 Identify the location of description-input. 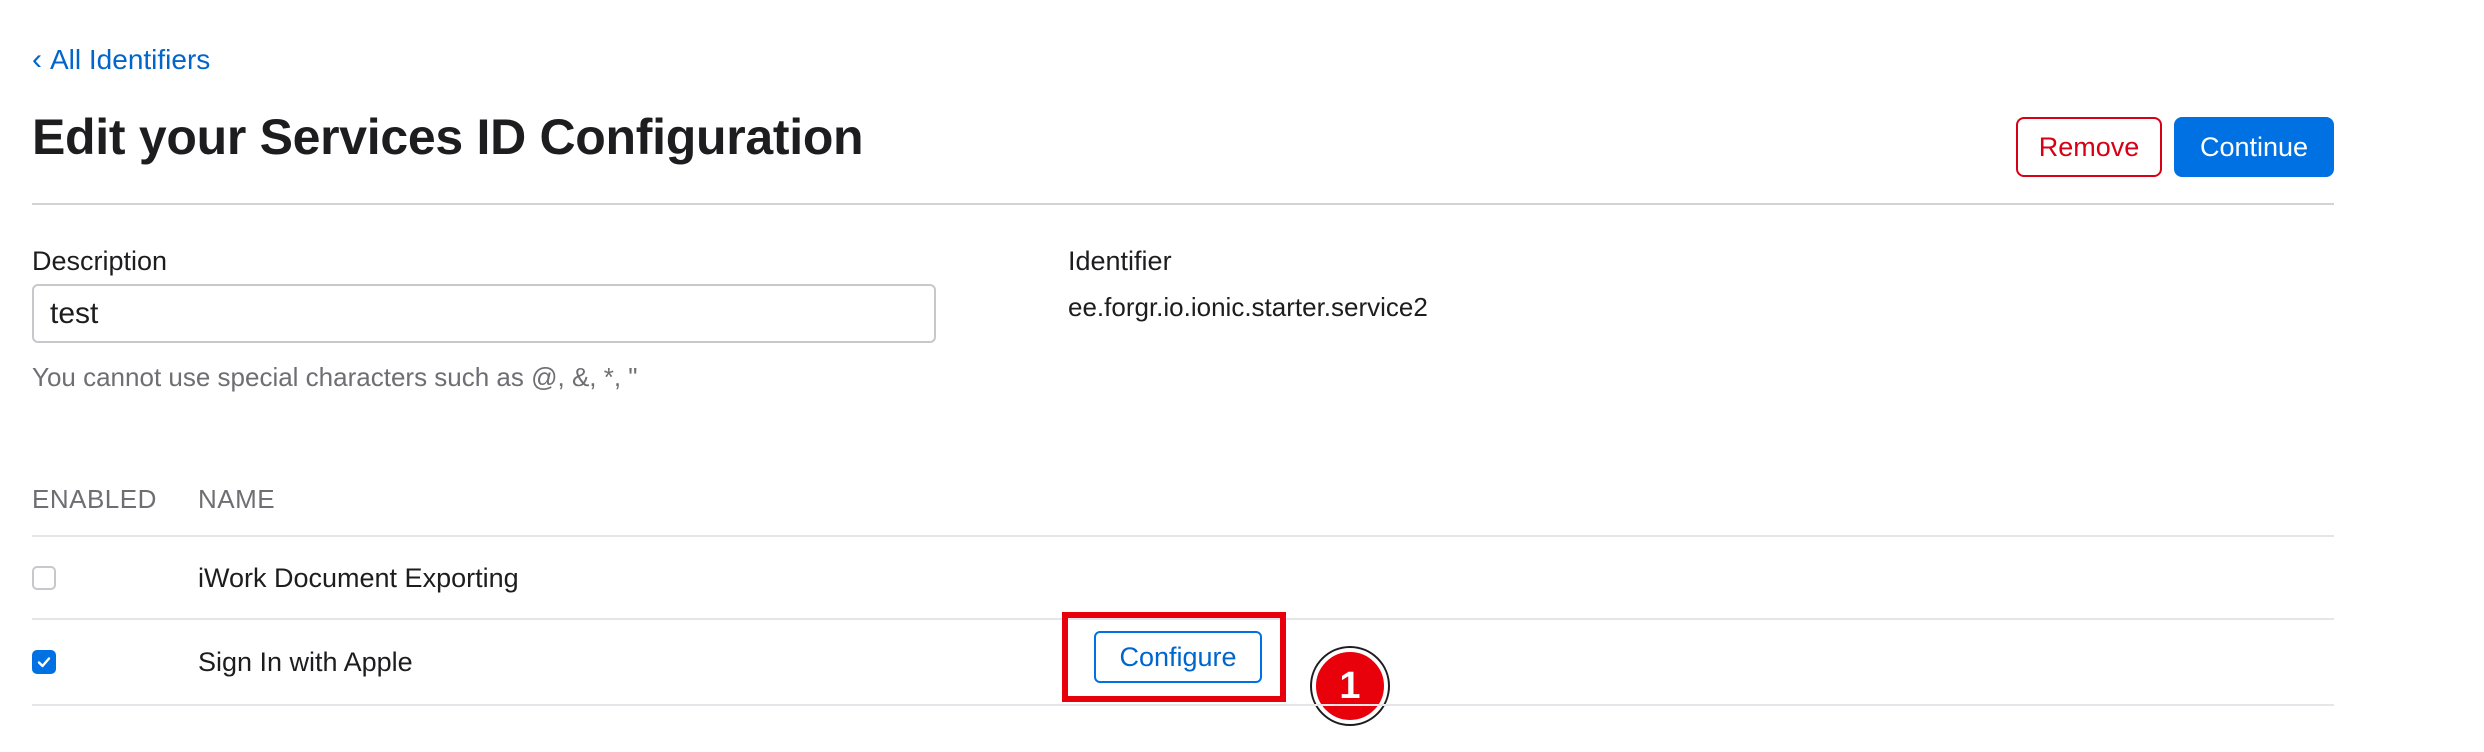
(484, 313).